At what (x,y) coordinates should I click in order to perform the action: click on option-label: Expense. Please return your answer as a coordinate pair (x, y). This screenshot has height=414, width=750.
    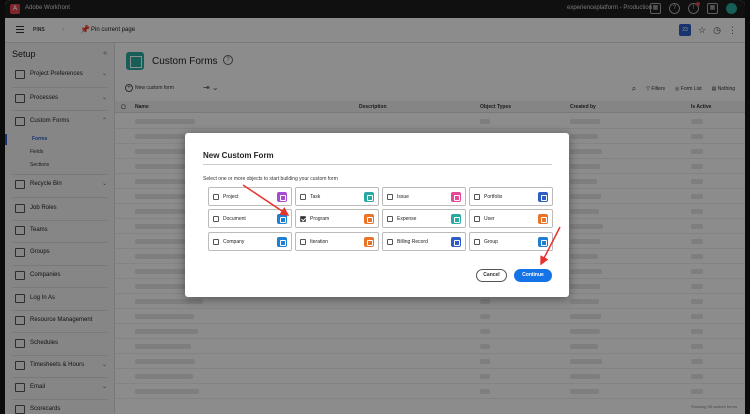
    Looking at the image, I should click on (407, 219).